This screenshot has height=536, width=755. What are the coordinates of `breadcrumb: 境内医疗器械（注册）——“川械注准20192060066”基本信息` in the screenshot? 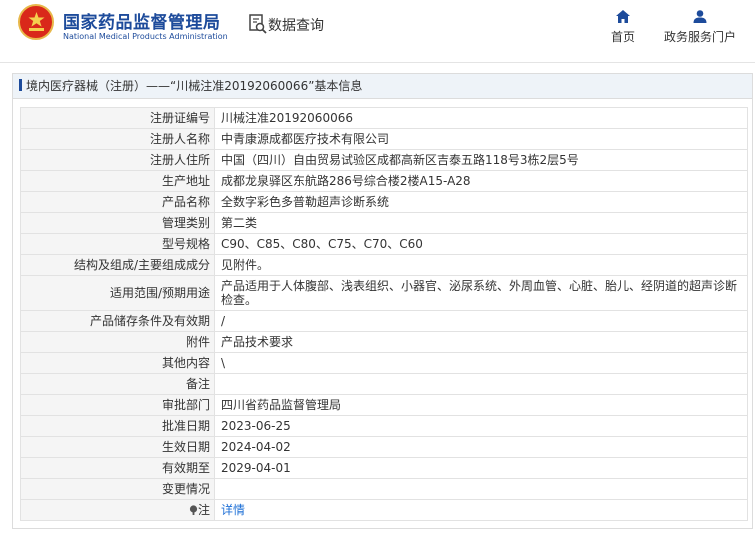 It's located at (194, 86).